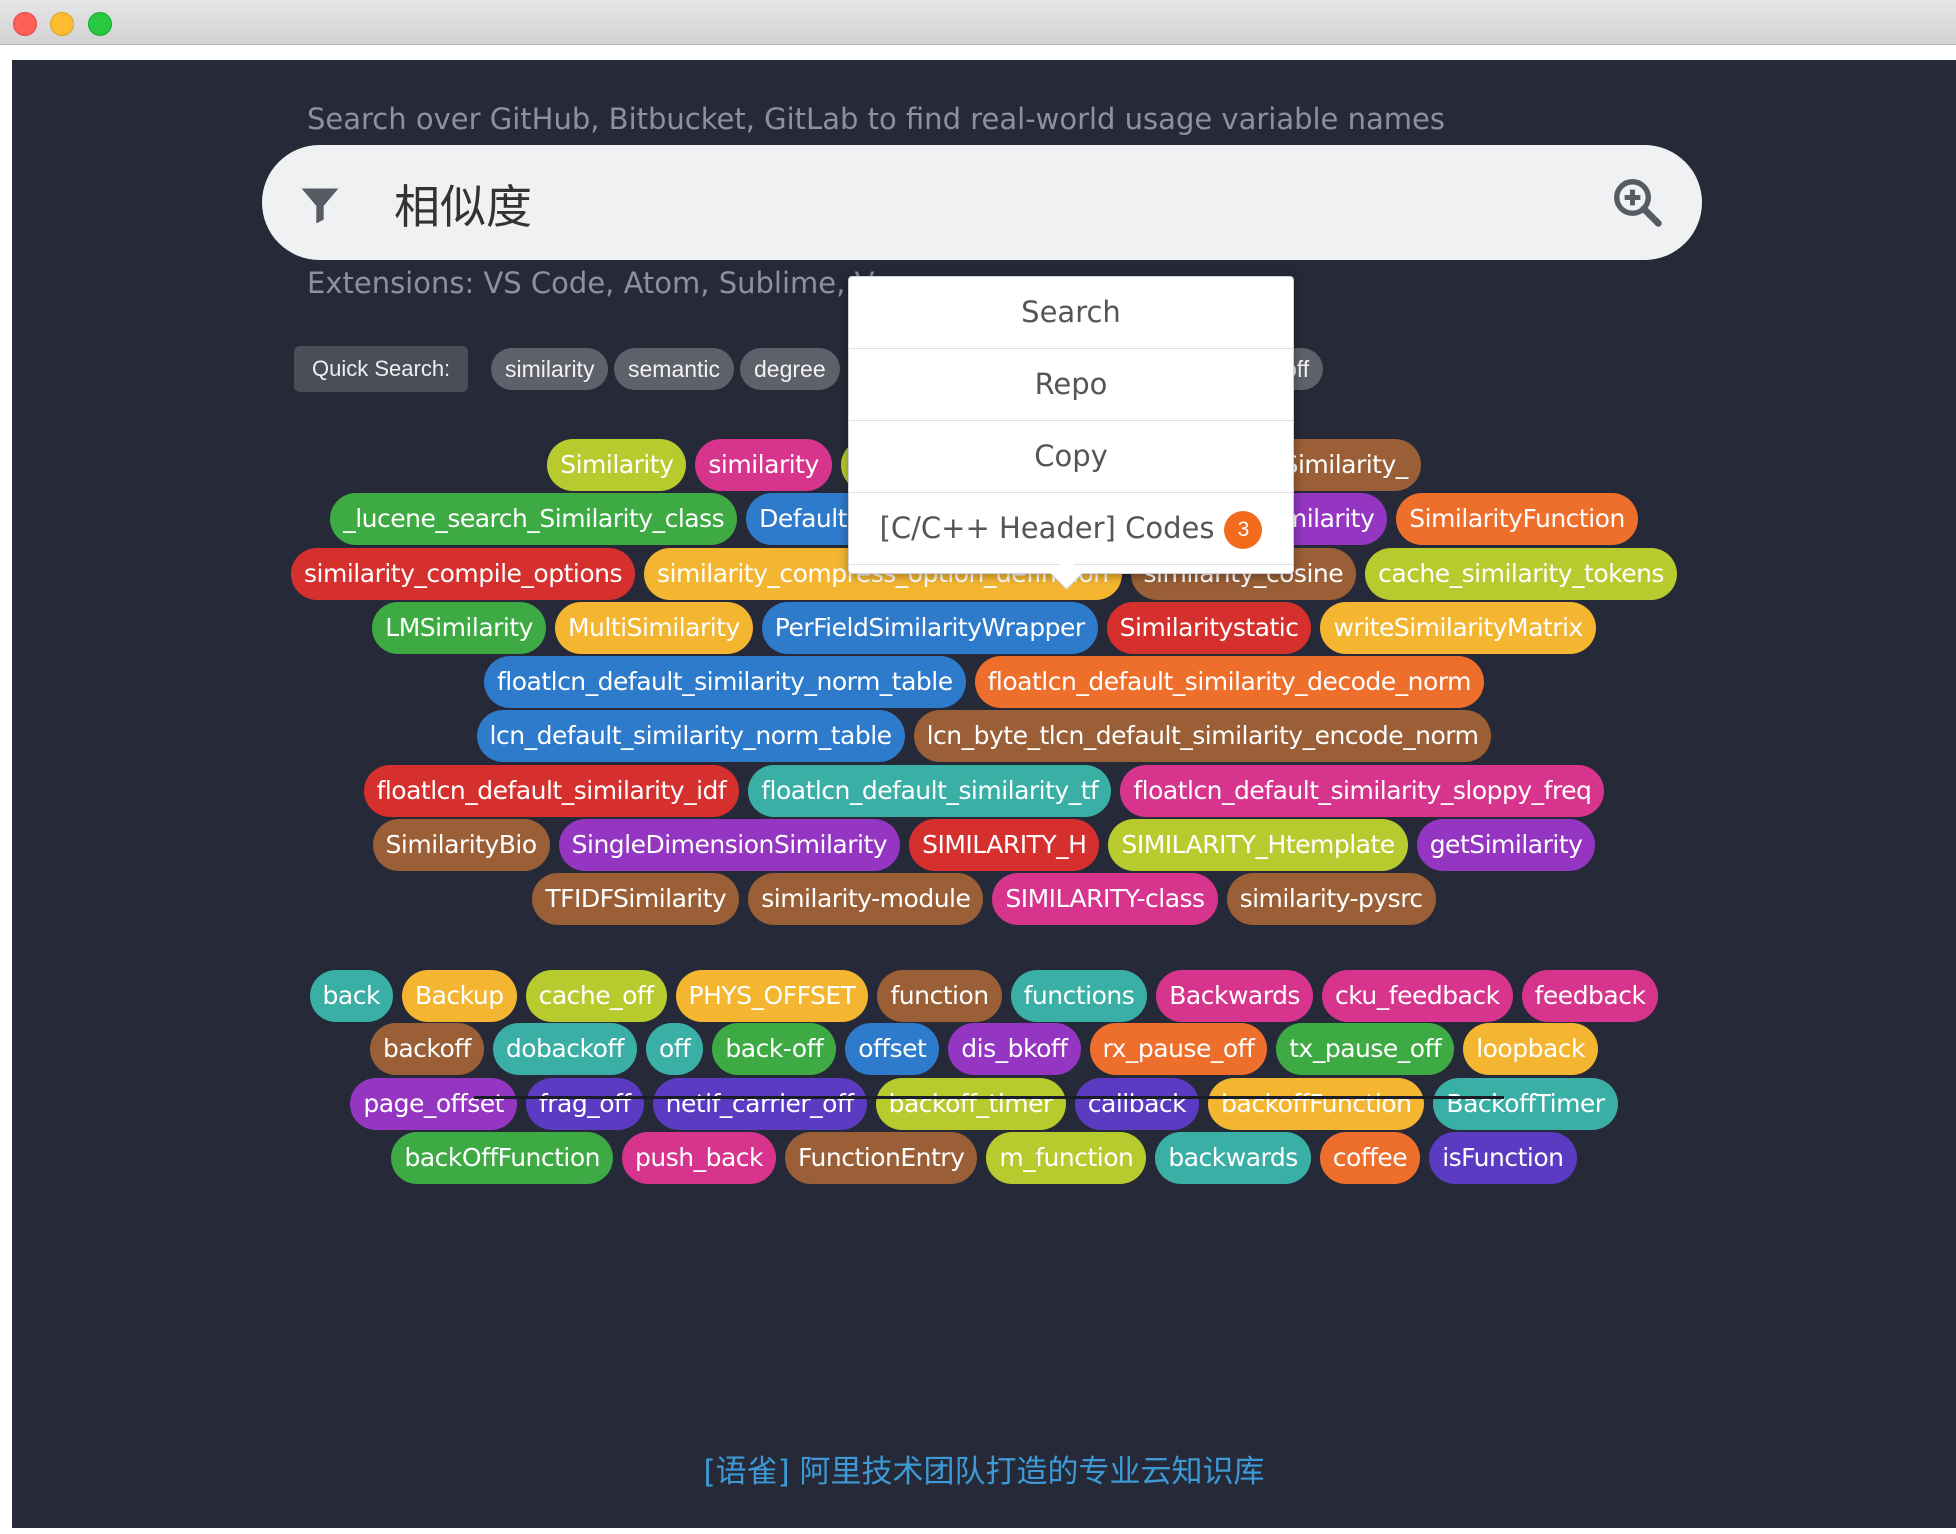 The height and width of the screenshot is (1534, 1956). What do you see at coordinates (459, 628) in the screenshot?
I see `variable-tag: LMSimilarity` at bounding box center [459, 628].